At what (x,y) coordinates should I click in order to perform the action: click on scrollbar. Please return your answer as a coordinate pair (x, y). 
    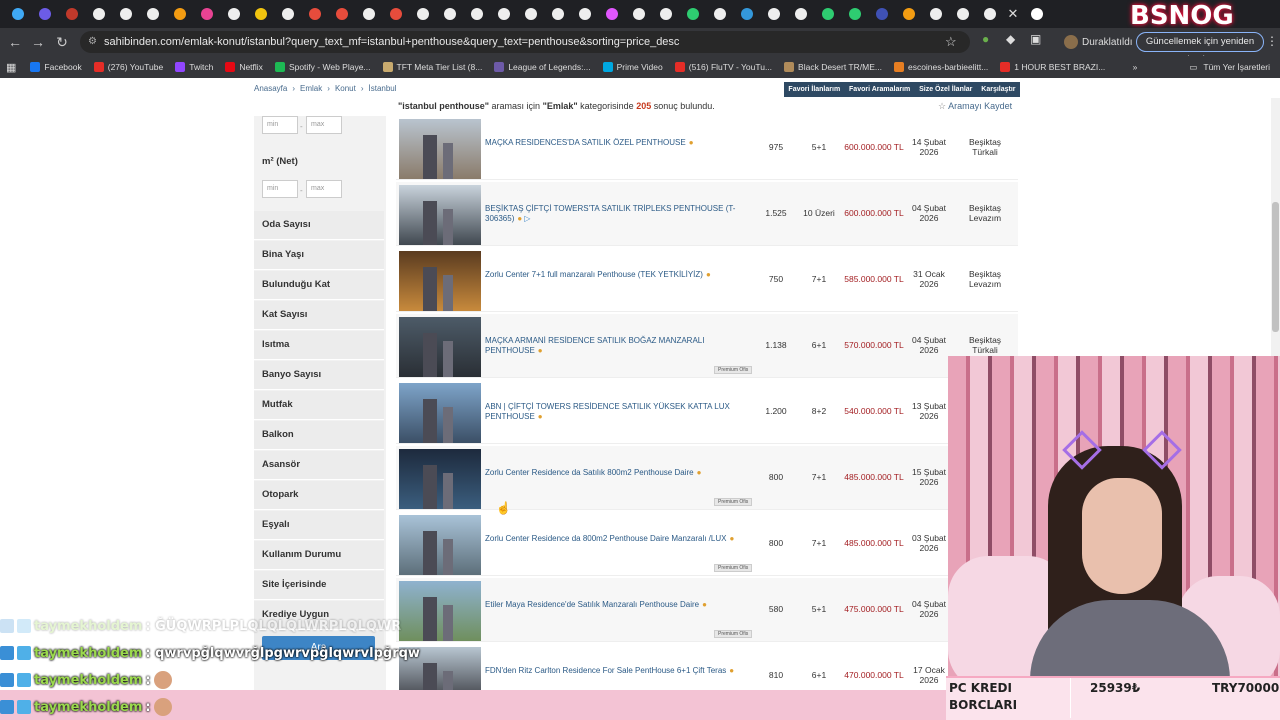
    Looking at the image, I should click on (1275, 228).